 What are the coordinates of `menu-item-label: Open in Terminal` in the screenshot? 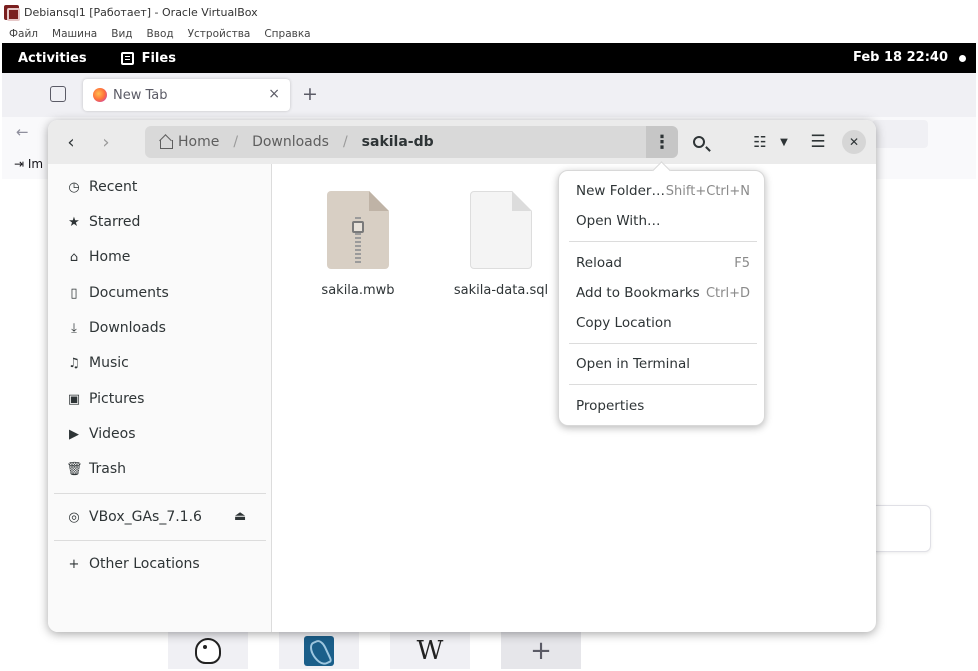 It's located at (633, 364).